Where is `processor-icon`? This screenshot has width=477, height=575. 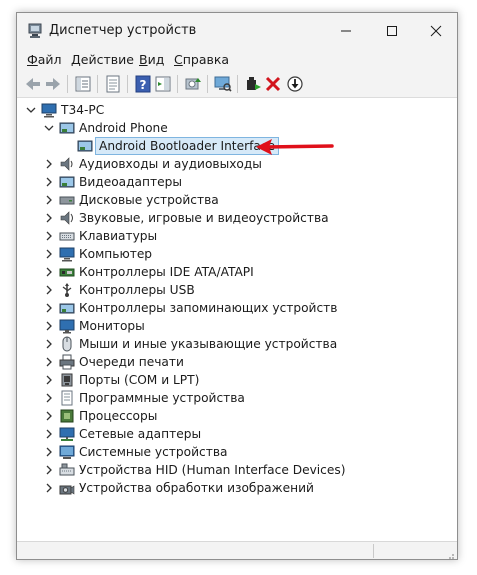
processor-icon is located at coordinates (67, 416).